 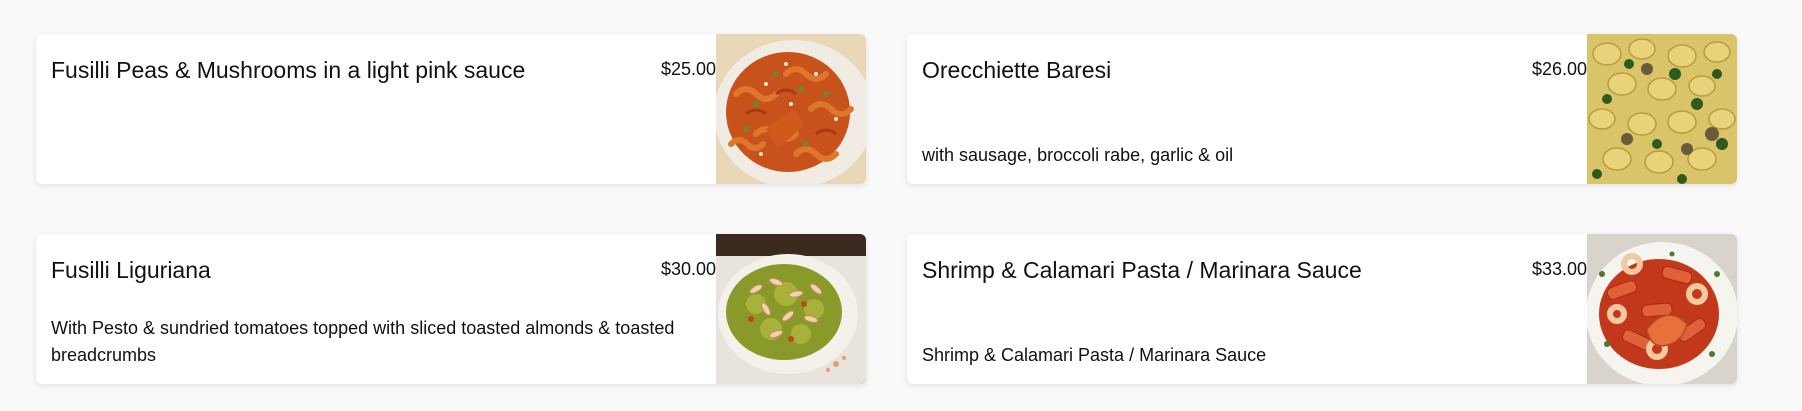 I want to click on menu-item-description: Shrimp & Calamari Pasta / Marinara Sauce, so click(x=1094, y=355).